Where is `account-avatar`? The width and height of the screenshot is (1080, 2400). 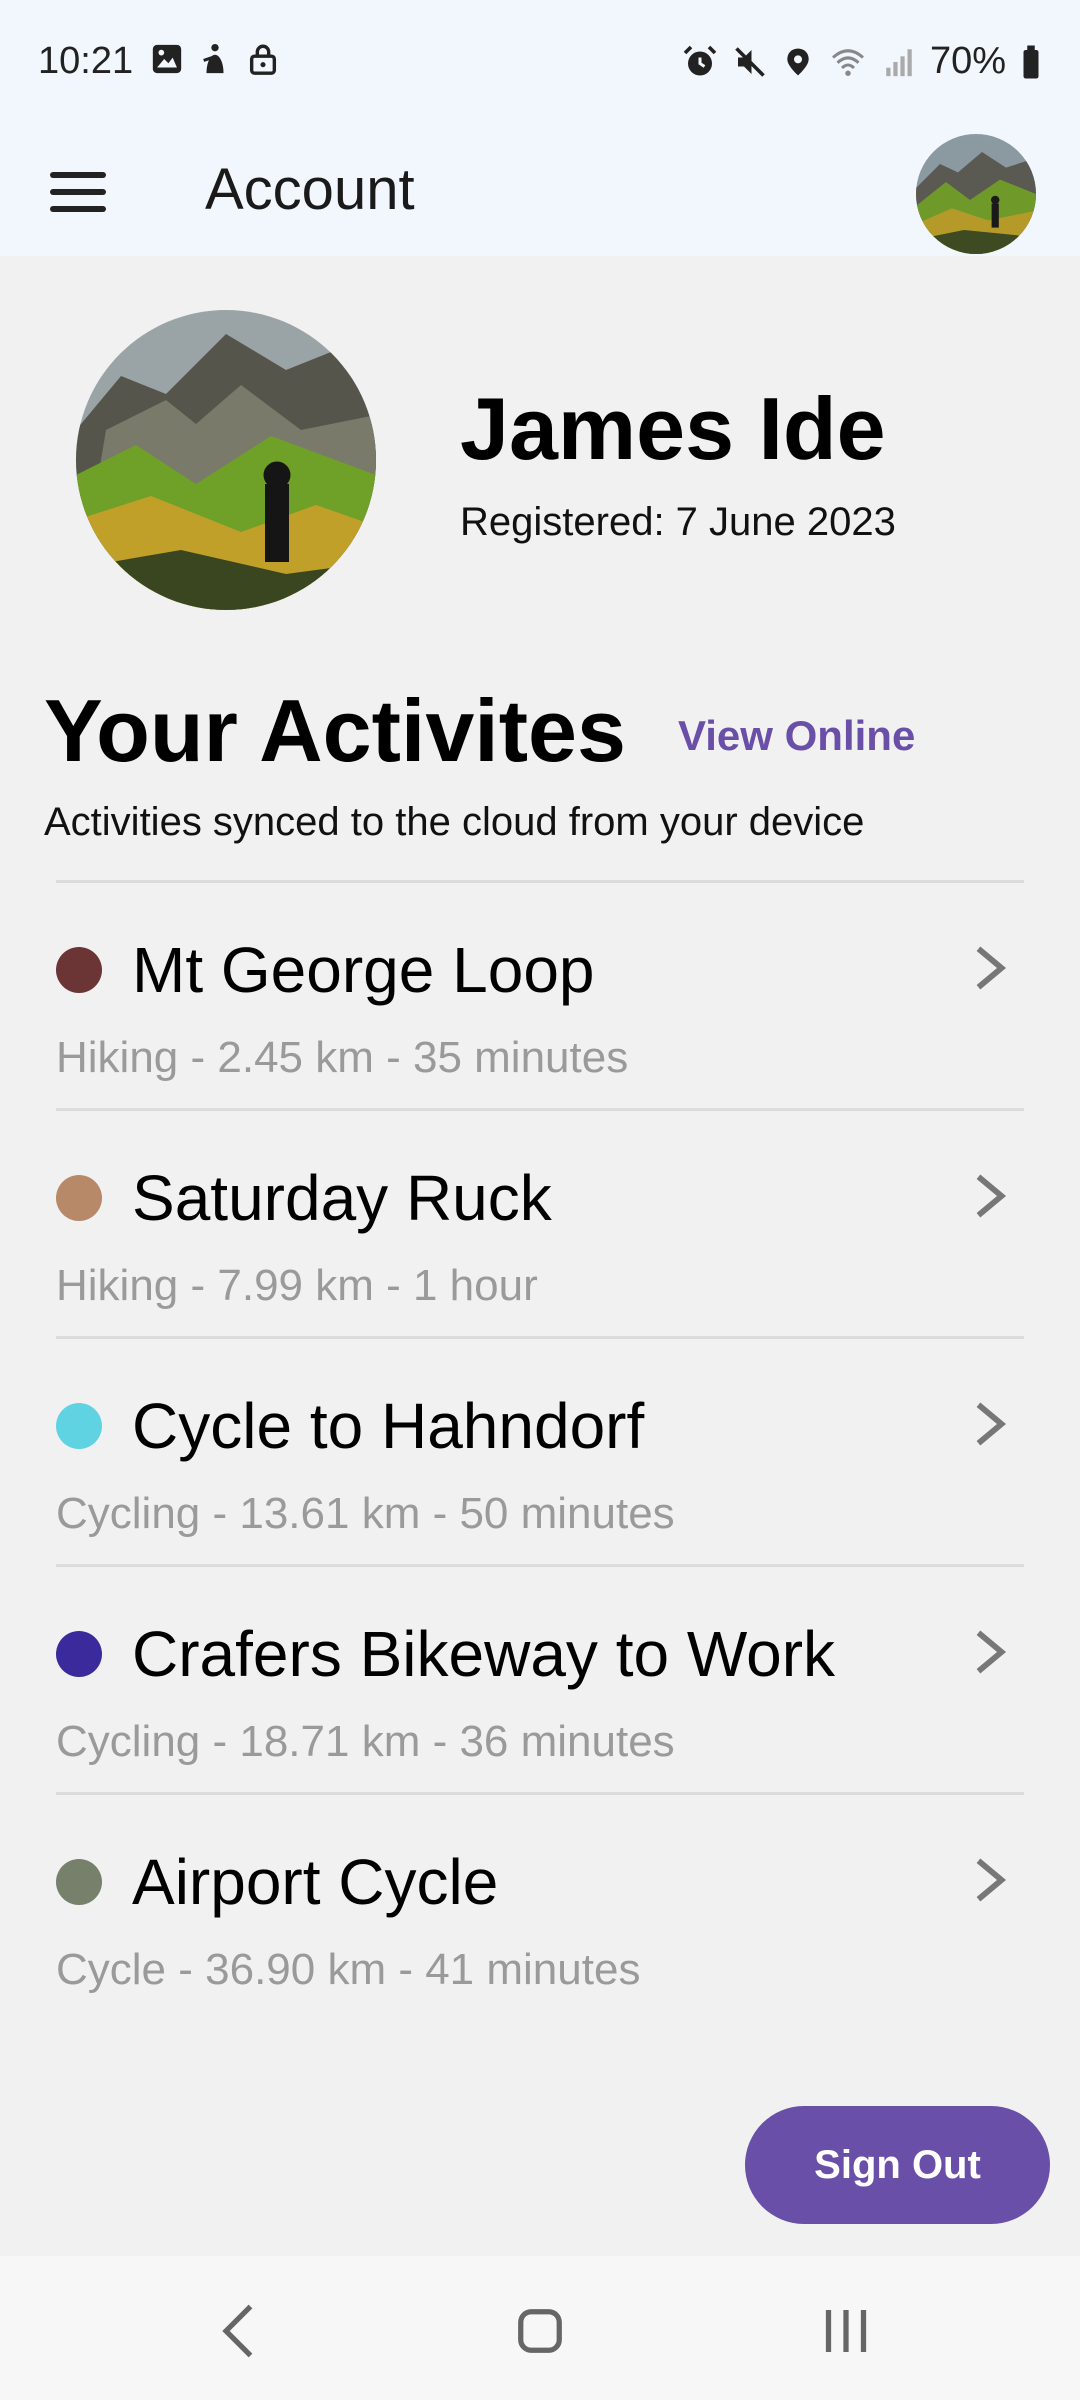 account-avatar is located at coordinates (976, 194).